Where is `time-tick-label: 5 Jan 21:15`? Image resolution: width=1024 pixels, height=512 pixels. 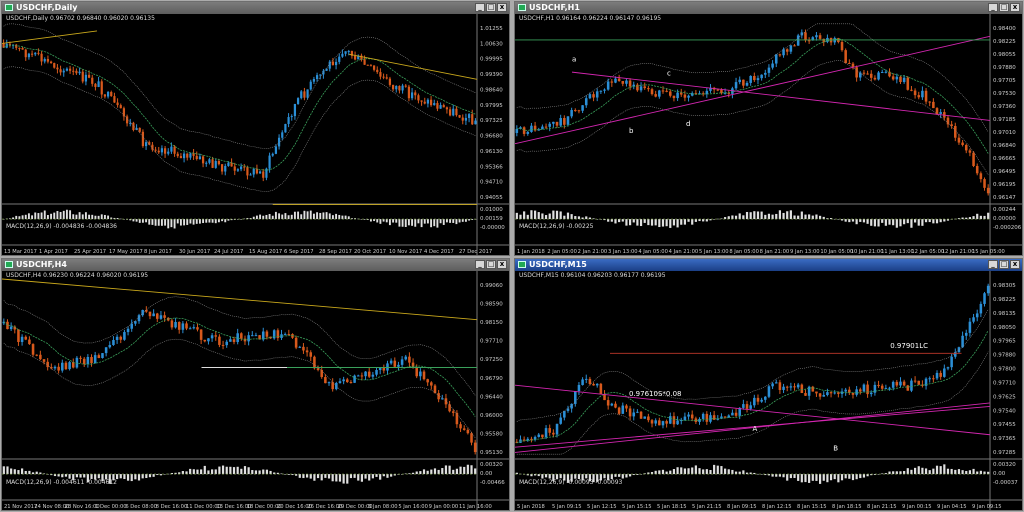 time-tick-label: 5 Jan 21:15 is located at coordinates (707, 507).